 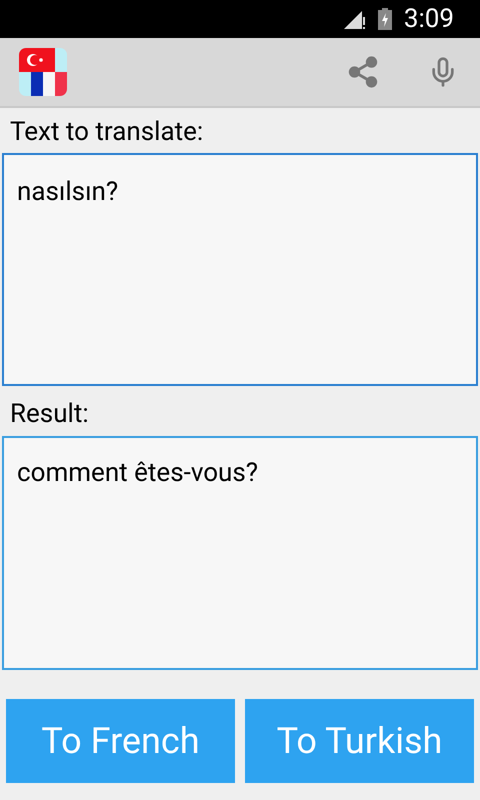 What do you see at coordinates (385, 19) in the screenshot?
I see `battery-icon` at bounding box center [385, 19].